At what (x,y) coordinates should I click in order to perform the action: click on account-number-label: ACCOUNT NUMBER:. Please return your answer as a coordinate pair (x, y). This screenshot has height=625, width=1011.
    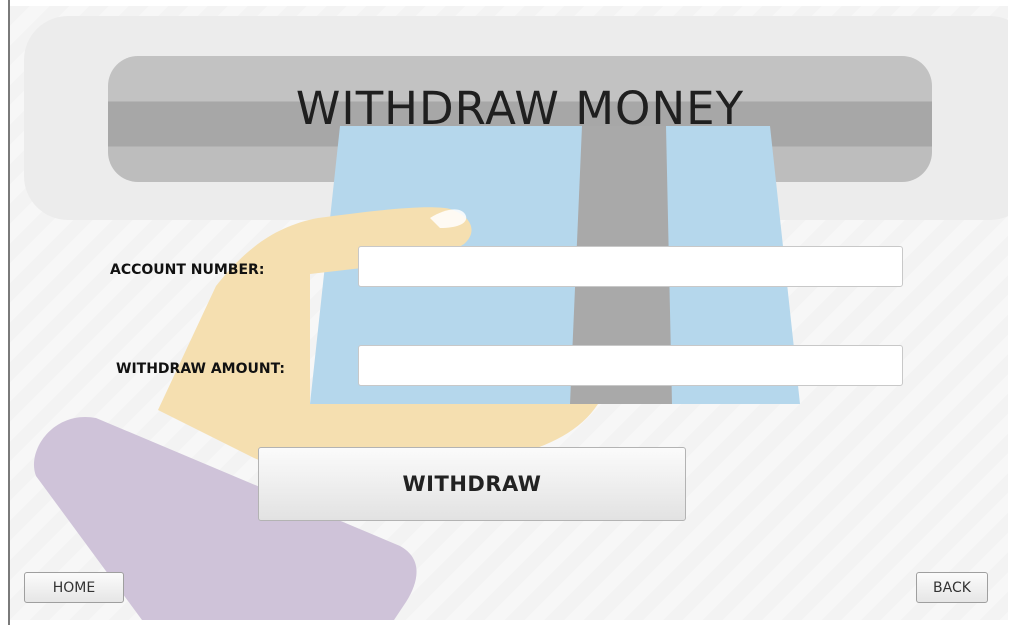
    Looking at the image, I should click on (187, 270).